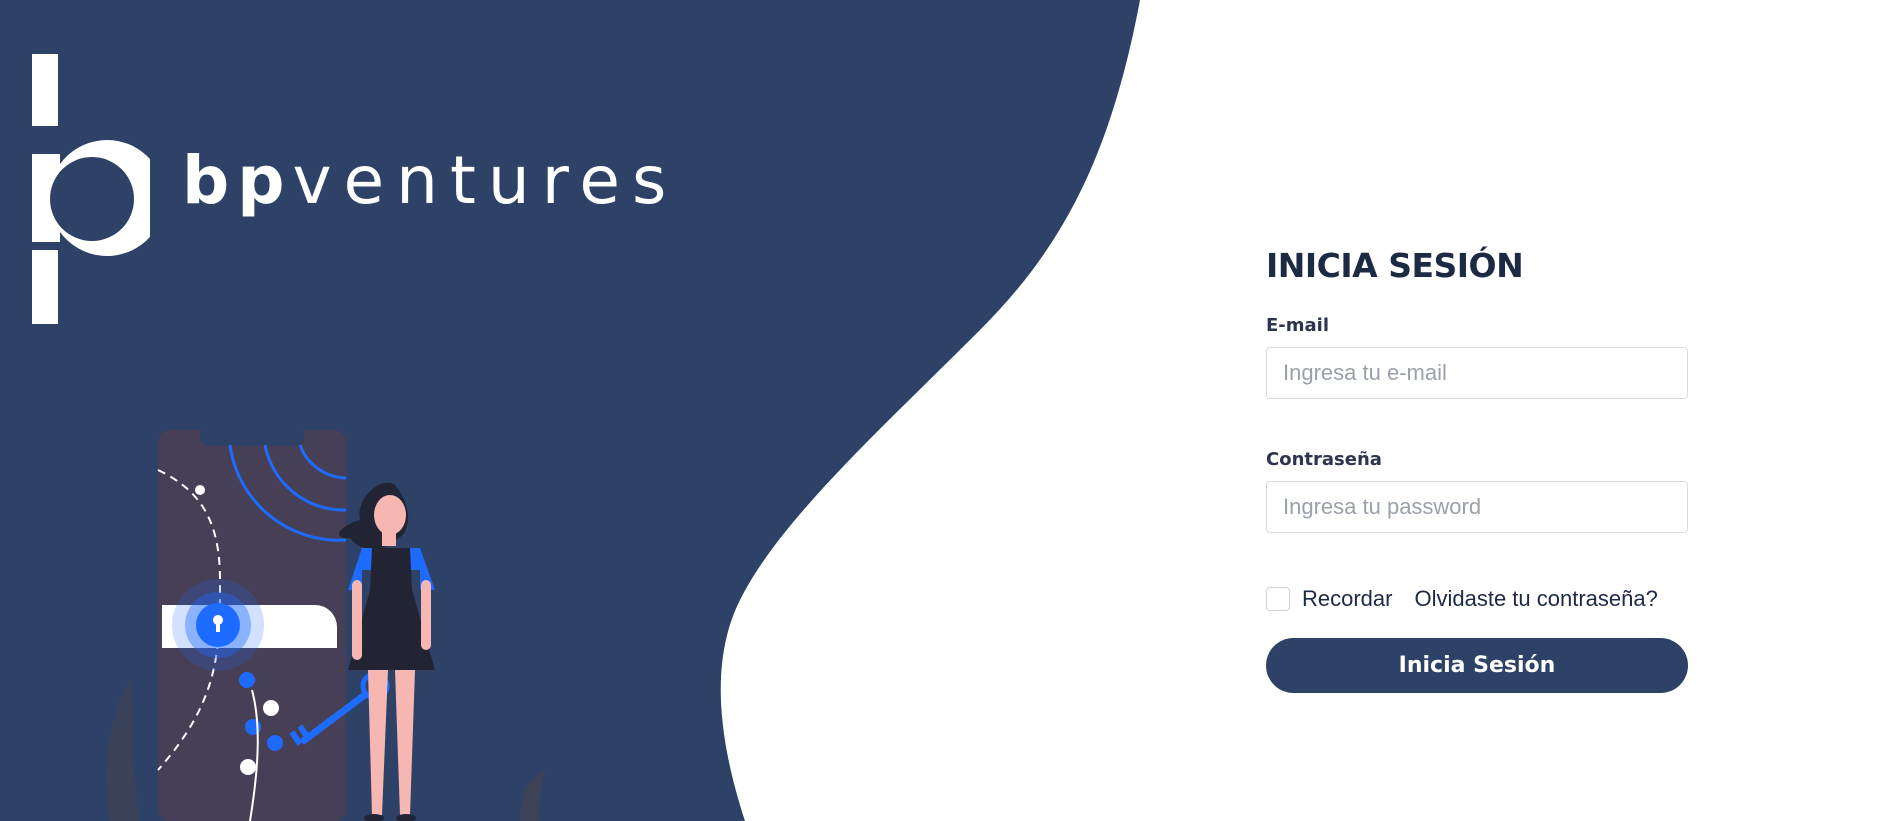 The image size is (1881, 821). What do you see at coordinates (1324, 459) in the screenshot?
I see `password-label: Contraseña` at bounding box center [1324, 459].